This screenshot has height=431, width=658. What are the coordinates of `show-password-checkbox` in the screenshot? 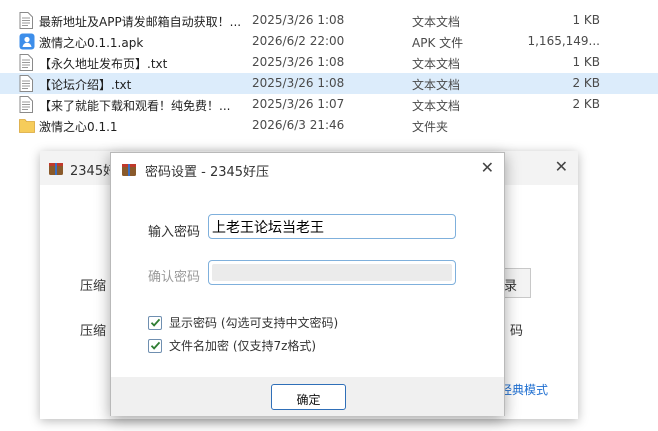 It's located at (155, 322).